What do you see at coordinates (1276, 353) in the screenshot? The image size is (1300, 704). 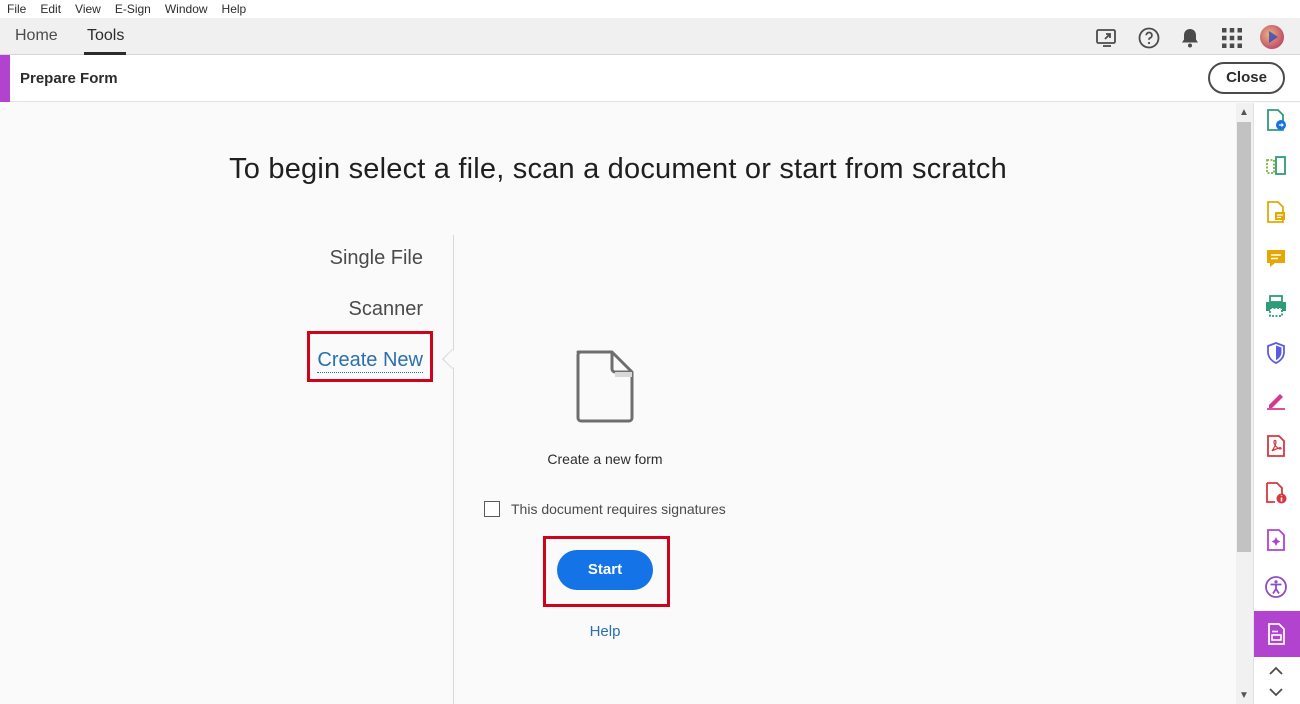 I see `protect-icon` at bounding box center [1276, 353].